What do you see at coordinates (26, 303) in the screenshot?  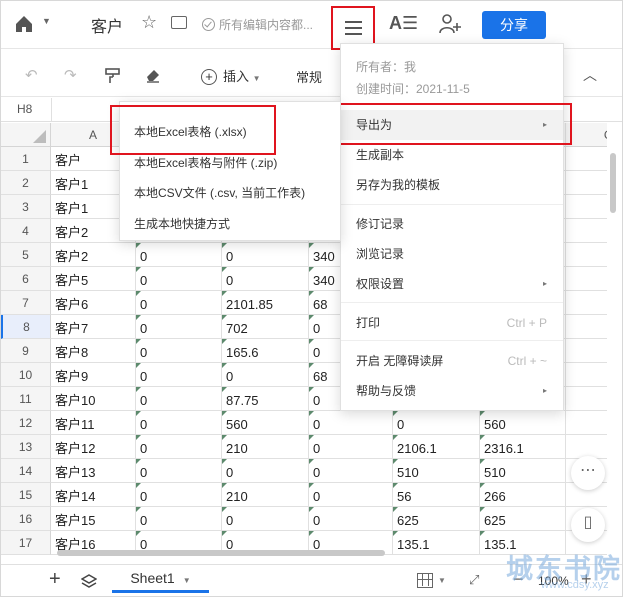 I see `row-header: 7` at bounding box center [26, 303].